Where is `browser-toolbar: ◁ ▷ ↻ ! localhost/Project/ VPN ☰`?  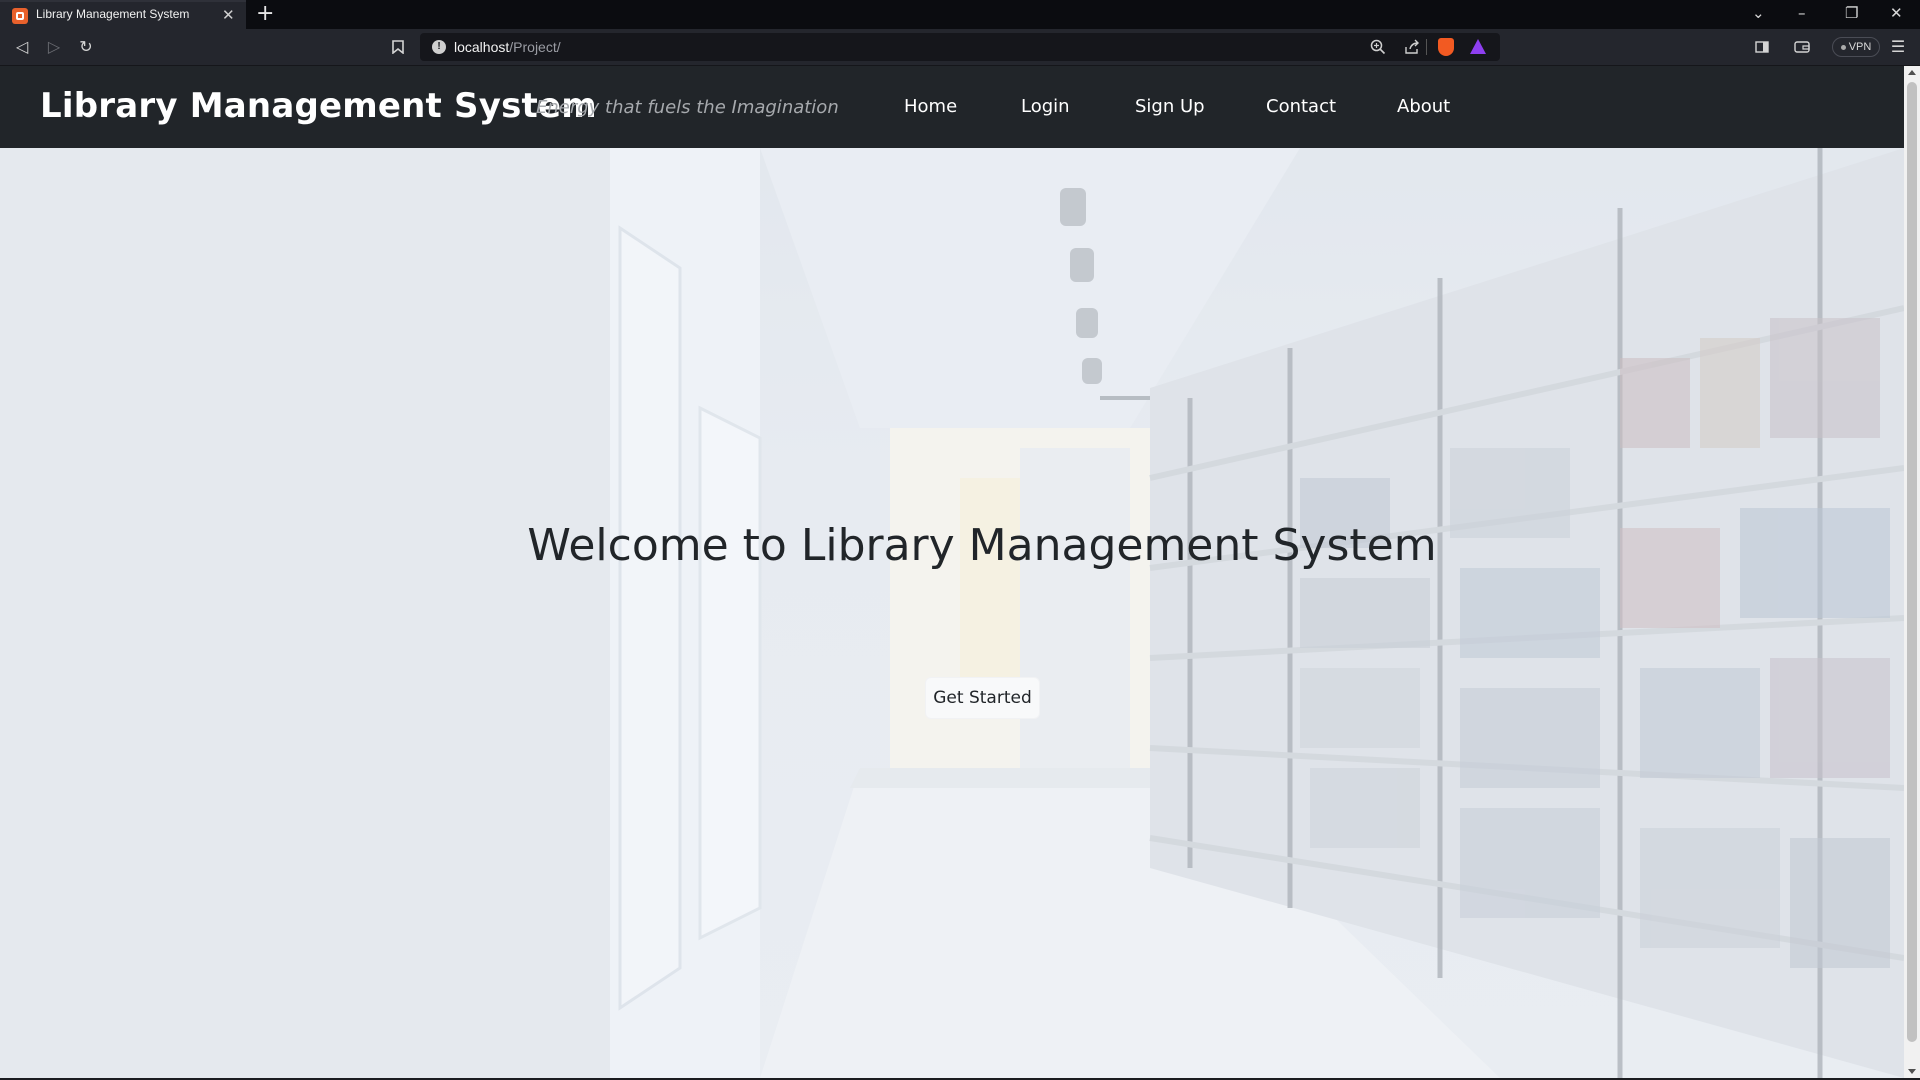 browser-toolbar: ◁ ▷ ↻ ! localhost/Project/ VPN ☰ is located at coordinates (960, 47).